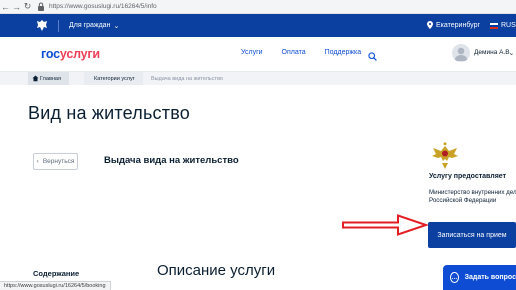  I want to click on service-name: Выдача вида на жительство, so click(171, 160).